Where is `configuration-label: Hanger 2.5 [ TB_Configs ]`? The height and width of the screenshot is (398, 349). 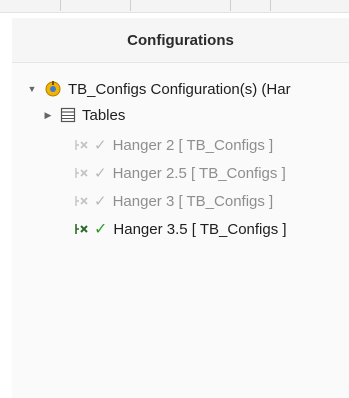 configuration-label: Hanger 2.5 [ TB_Configs ] is located at coordinates (199, 173).